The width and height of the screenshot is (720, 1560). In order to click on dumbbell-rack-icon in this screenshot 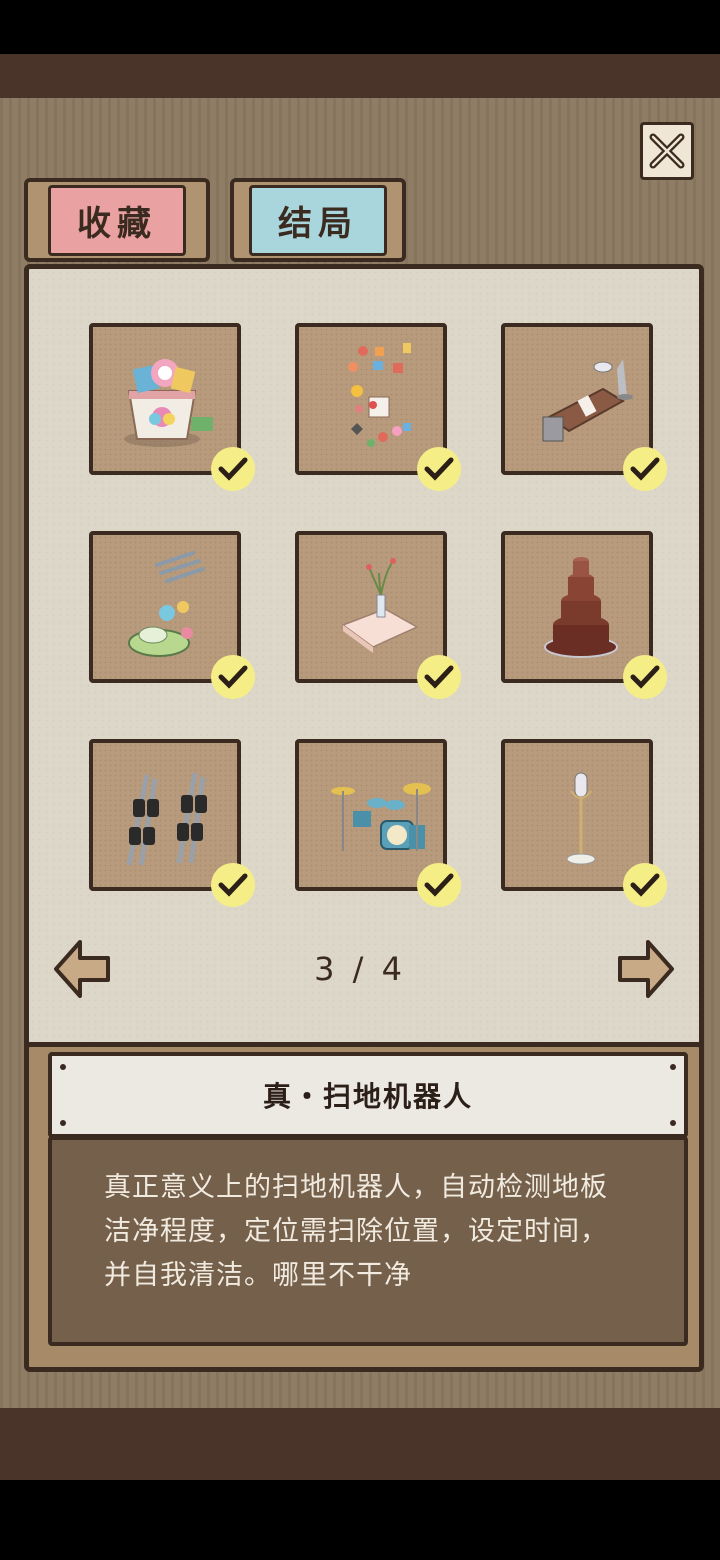, I will do `click(166, 819)`.